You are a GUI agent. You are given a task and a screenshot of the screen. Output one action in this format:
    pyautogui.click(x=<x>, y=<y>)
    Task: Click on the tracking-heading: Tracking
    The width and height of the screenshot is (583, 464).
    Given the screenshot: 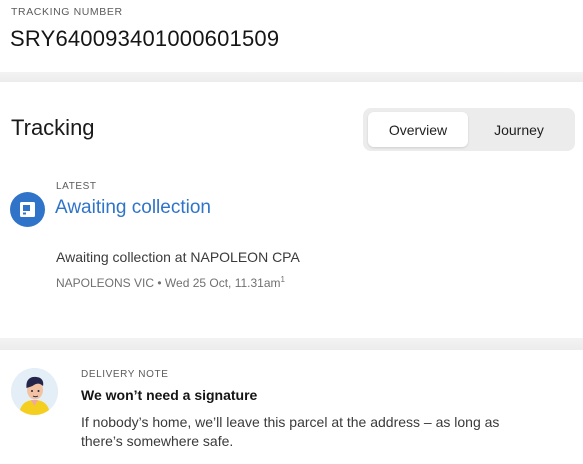 What is the action you would take?
    pyautogui.click(x=53, y=127)
    